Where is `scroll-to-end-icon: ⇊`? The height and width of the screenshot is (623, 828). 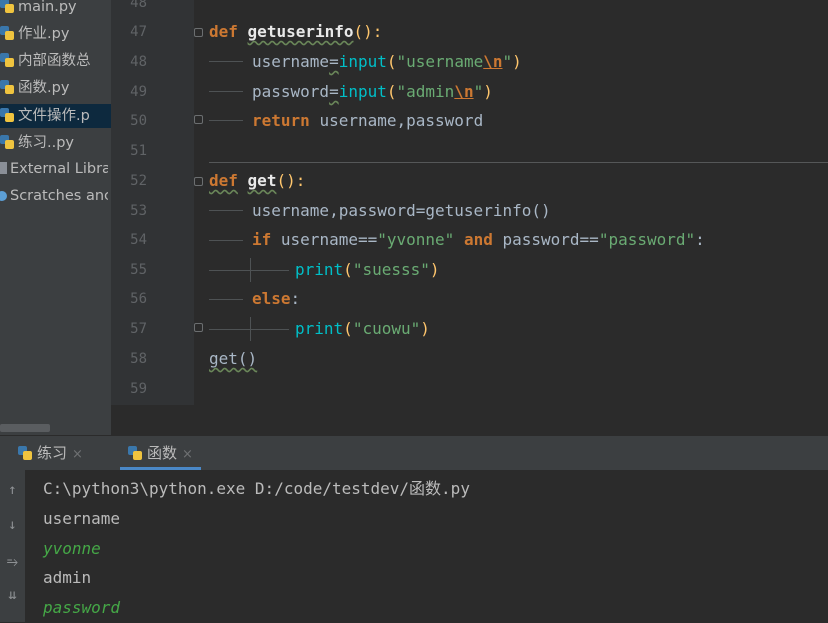 scroll-to-end-icon: ⇊ is located at coordinates (12, 595).